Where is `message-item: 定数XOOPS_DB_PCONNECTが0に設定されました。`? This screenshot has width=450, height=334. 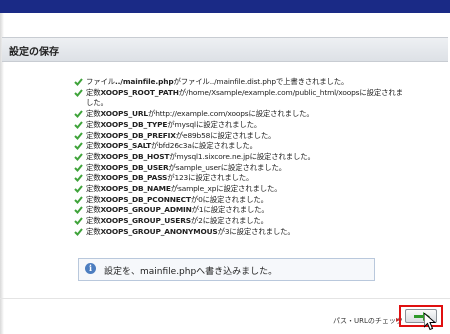 message-item: 定数XOOPS_DB_PCONNECTが0に設定されました。 is located at coordinates (239, 200).